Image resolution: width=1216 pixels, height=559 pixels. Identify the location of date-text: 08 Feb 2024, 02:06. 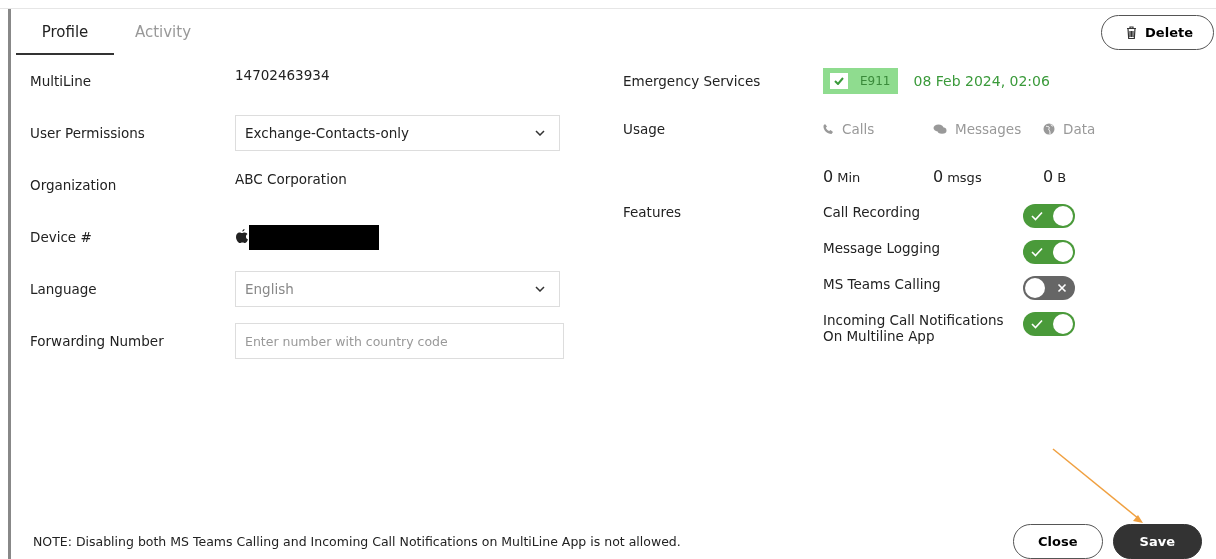
(981, 81).